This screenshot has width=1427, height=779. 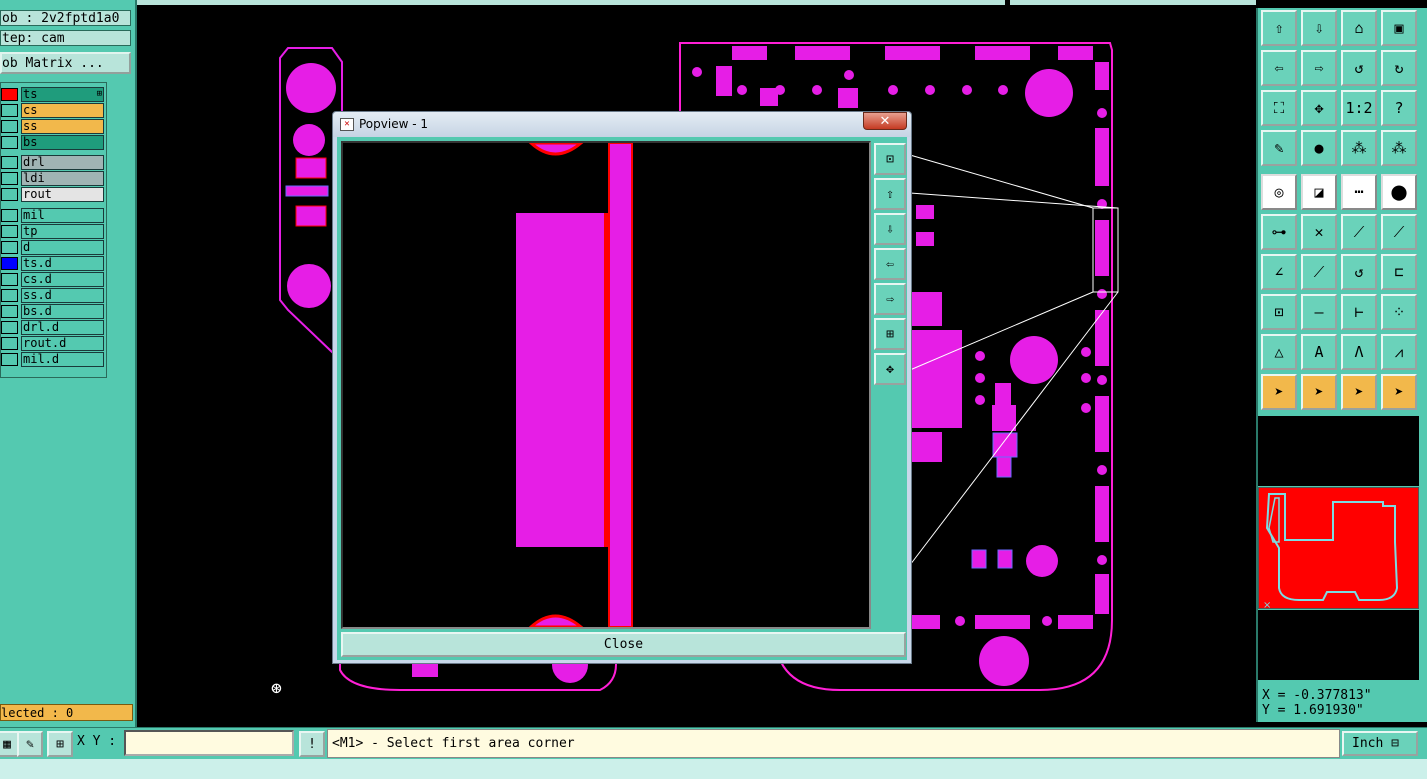 What do you see at coordinates (1319, 352) in the screenshot?
I see `triangle-a-icon: A` at bounding box center [1319, 352].